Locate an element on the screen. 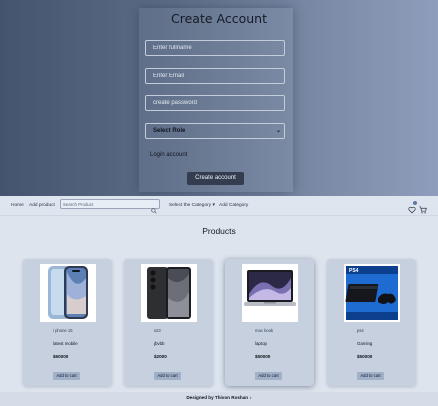  fullname-field is located at coordinates (215, 48).